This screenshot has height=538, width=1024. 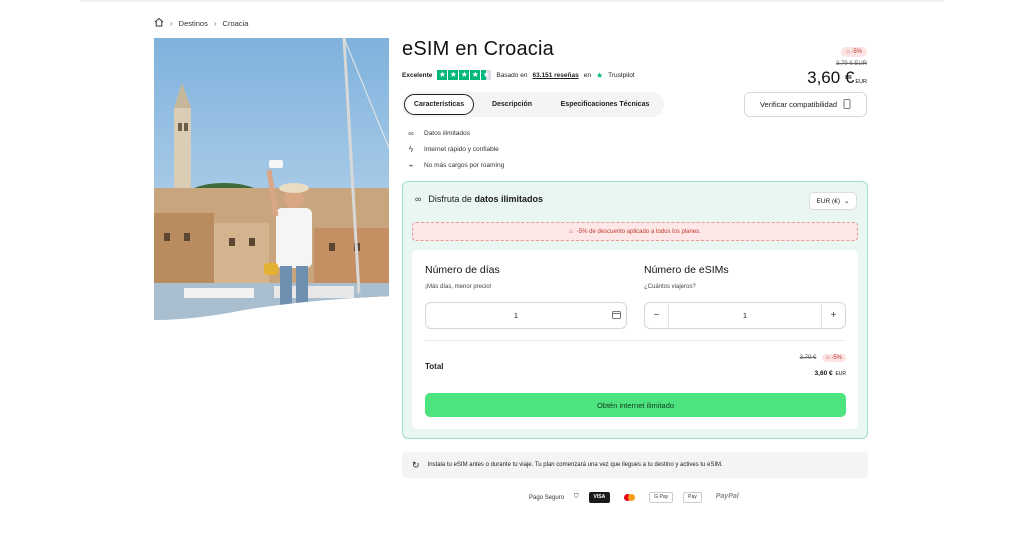 I want to click on price-box: ⌂ -5% 3,79 € EUR 3,60 €EUR, so click(x=837, y=64).